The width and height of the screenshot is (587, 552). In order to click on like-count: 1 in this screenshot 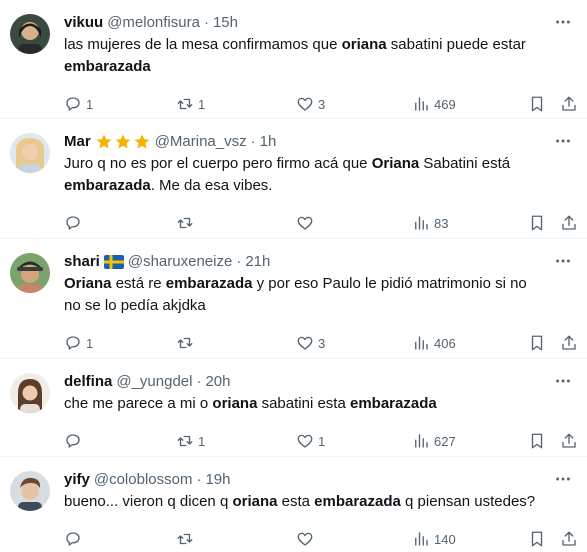, I will do `click(322, 441)`.